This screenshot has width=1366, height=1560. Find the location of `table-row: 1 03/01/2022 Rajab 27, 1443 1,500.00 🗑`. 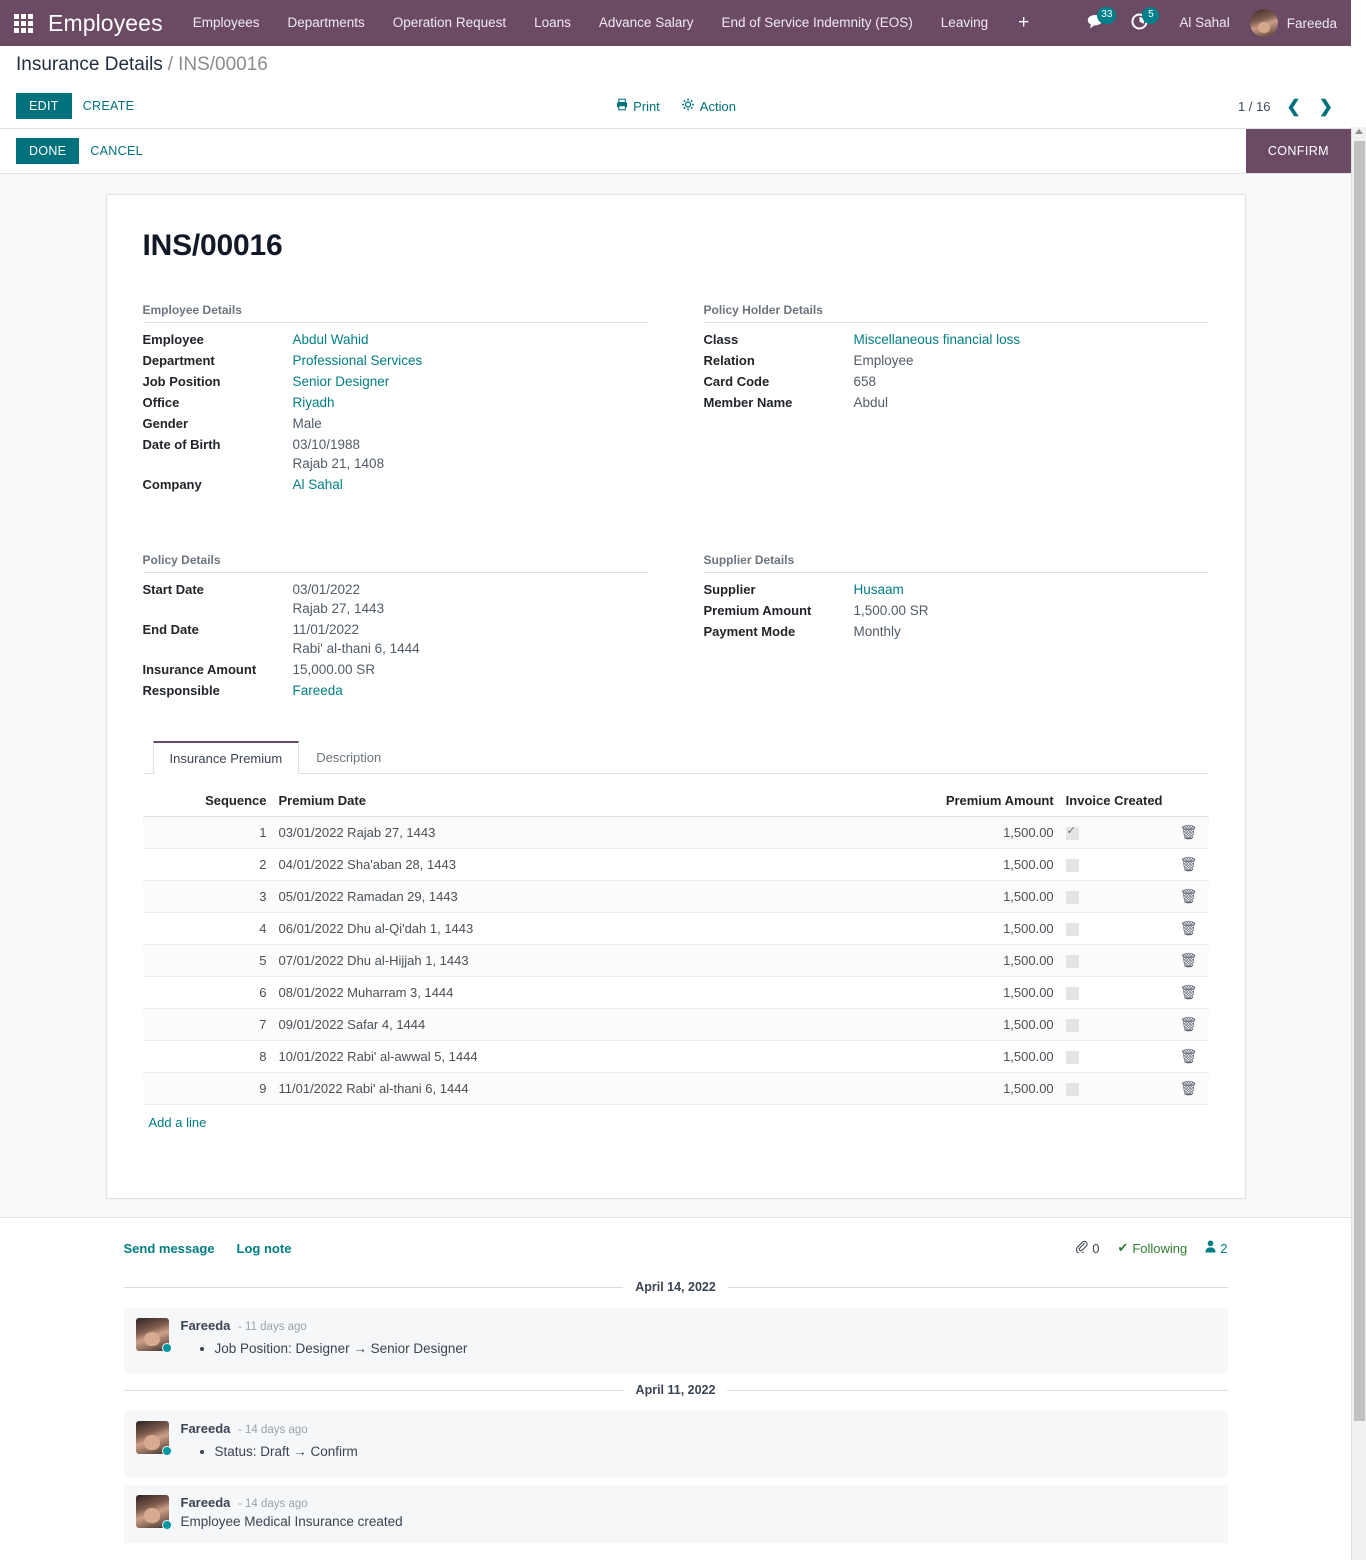

table-row: 1 03/01/2022 Rajab 27, 1443 1,500.00 🗑 is located at coordinates (675, 832).